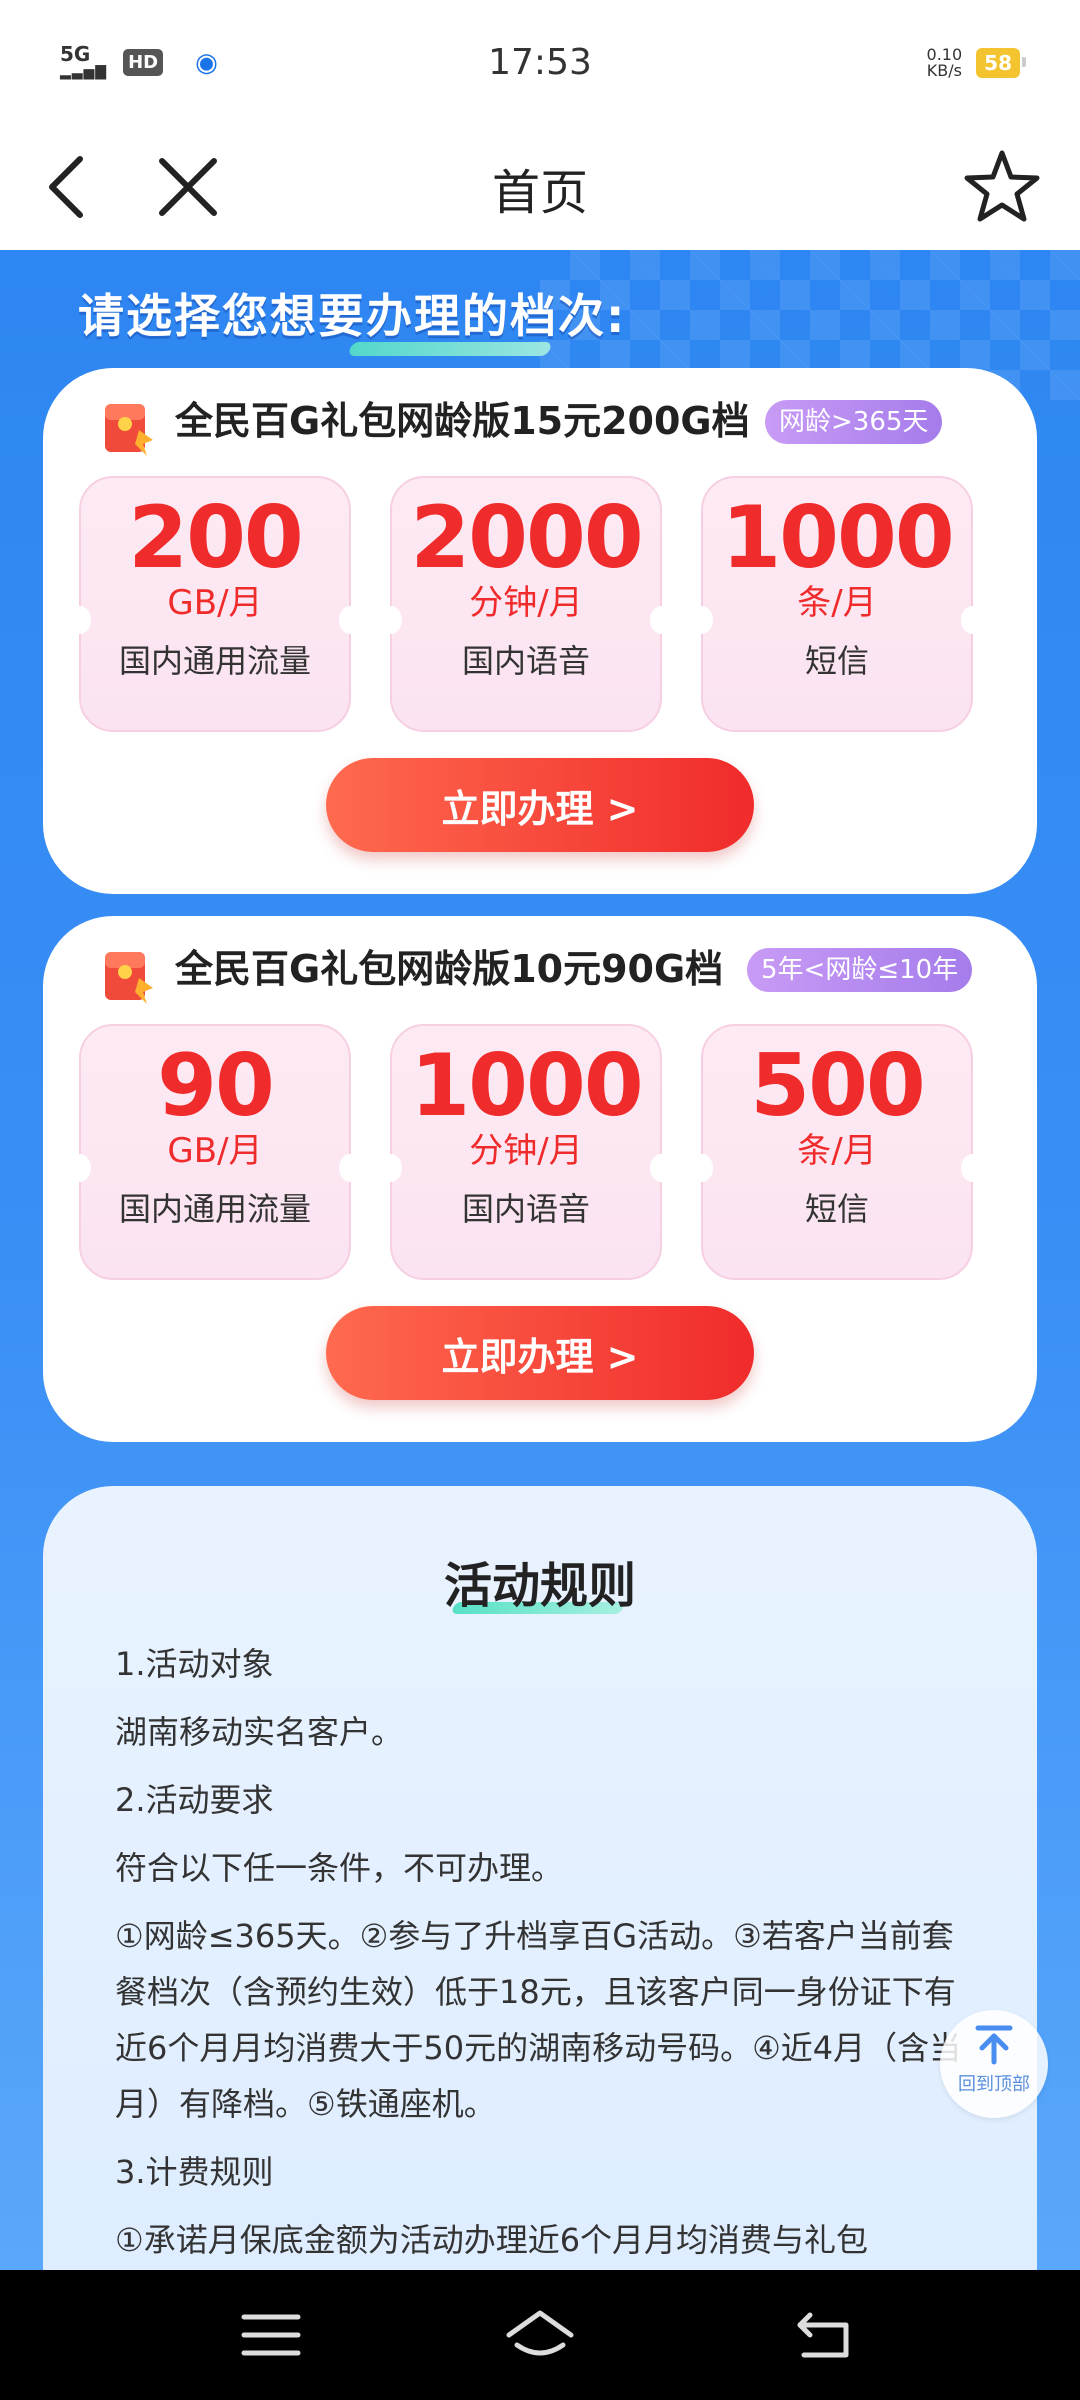 The height and width of the screenshot is (2400, 1080). What do you see at coordinates (462, 421) in the screenshot?
I see `plan-title: 全民百G礼包网龄版15元200G档` at bounding box center [462, 421].